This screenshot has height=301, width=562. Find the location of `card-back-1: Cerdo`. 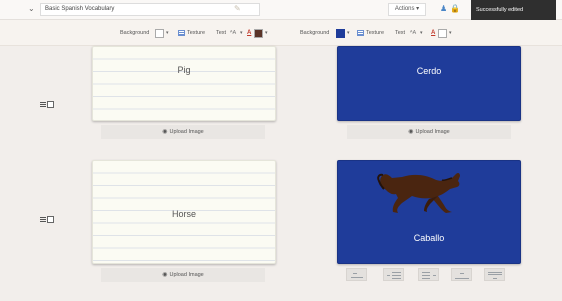

card-back-1: Cerdo is located at coordinates (429, 83).